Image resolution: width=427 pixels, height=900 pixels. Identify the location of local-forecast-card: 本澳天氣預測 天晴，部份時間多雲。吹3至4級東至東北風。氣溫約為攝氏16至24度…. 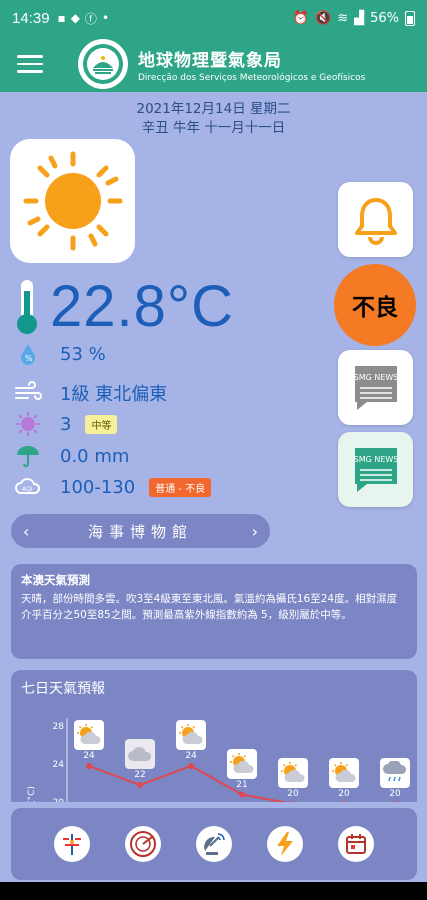
(214, 611).